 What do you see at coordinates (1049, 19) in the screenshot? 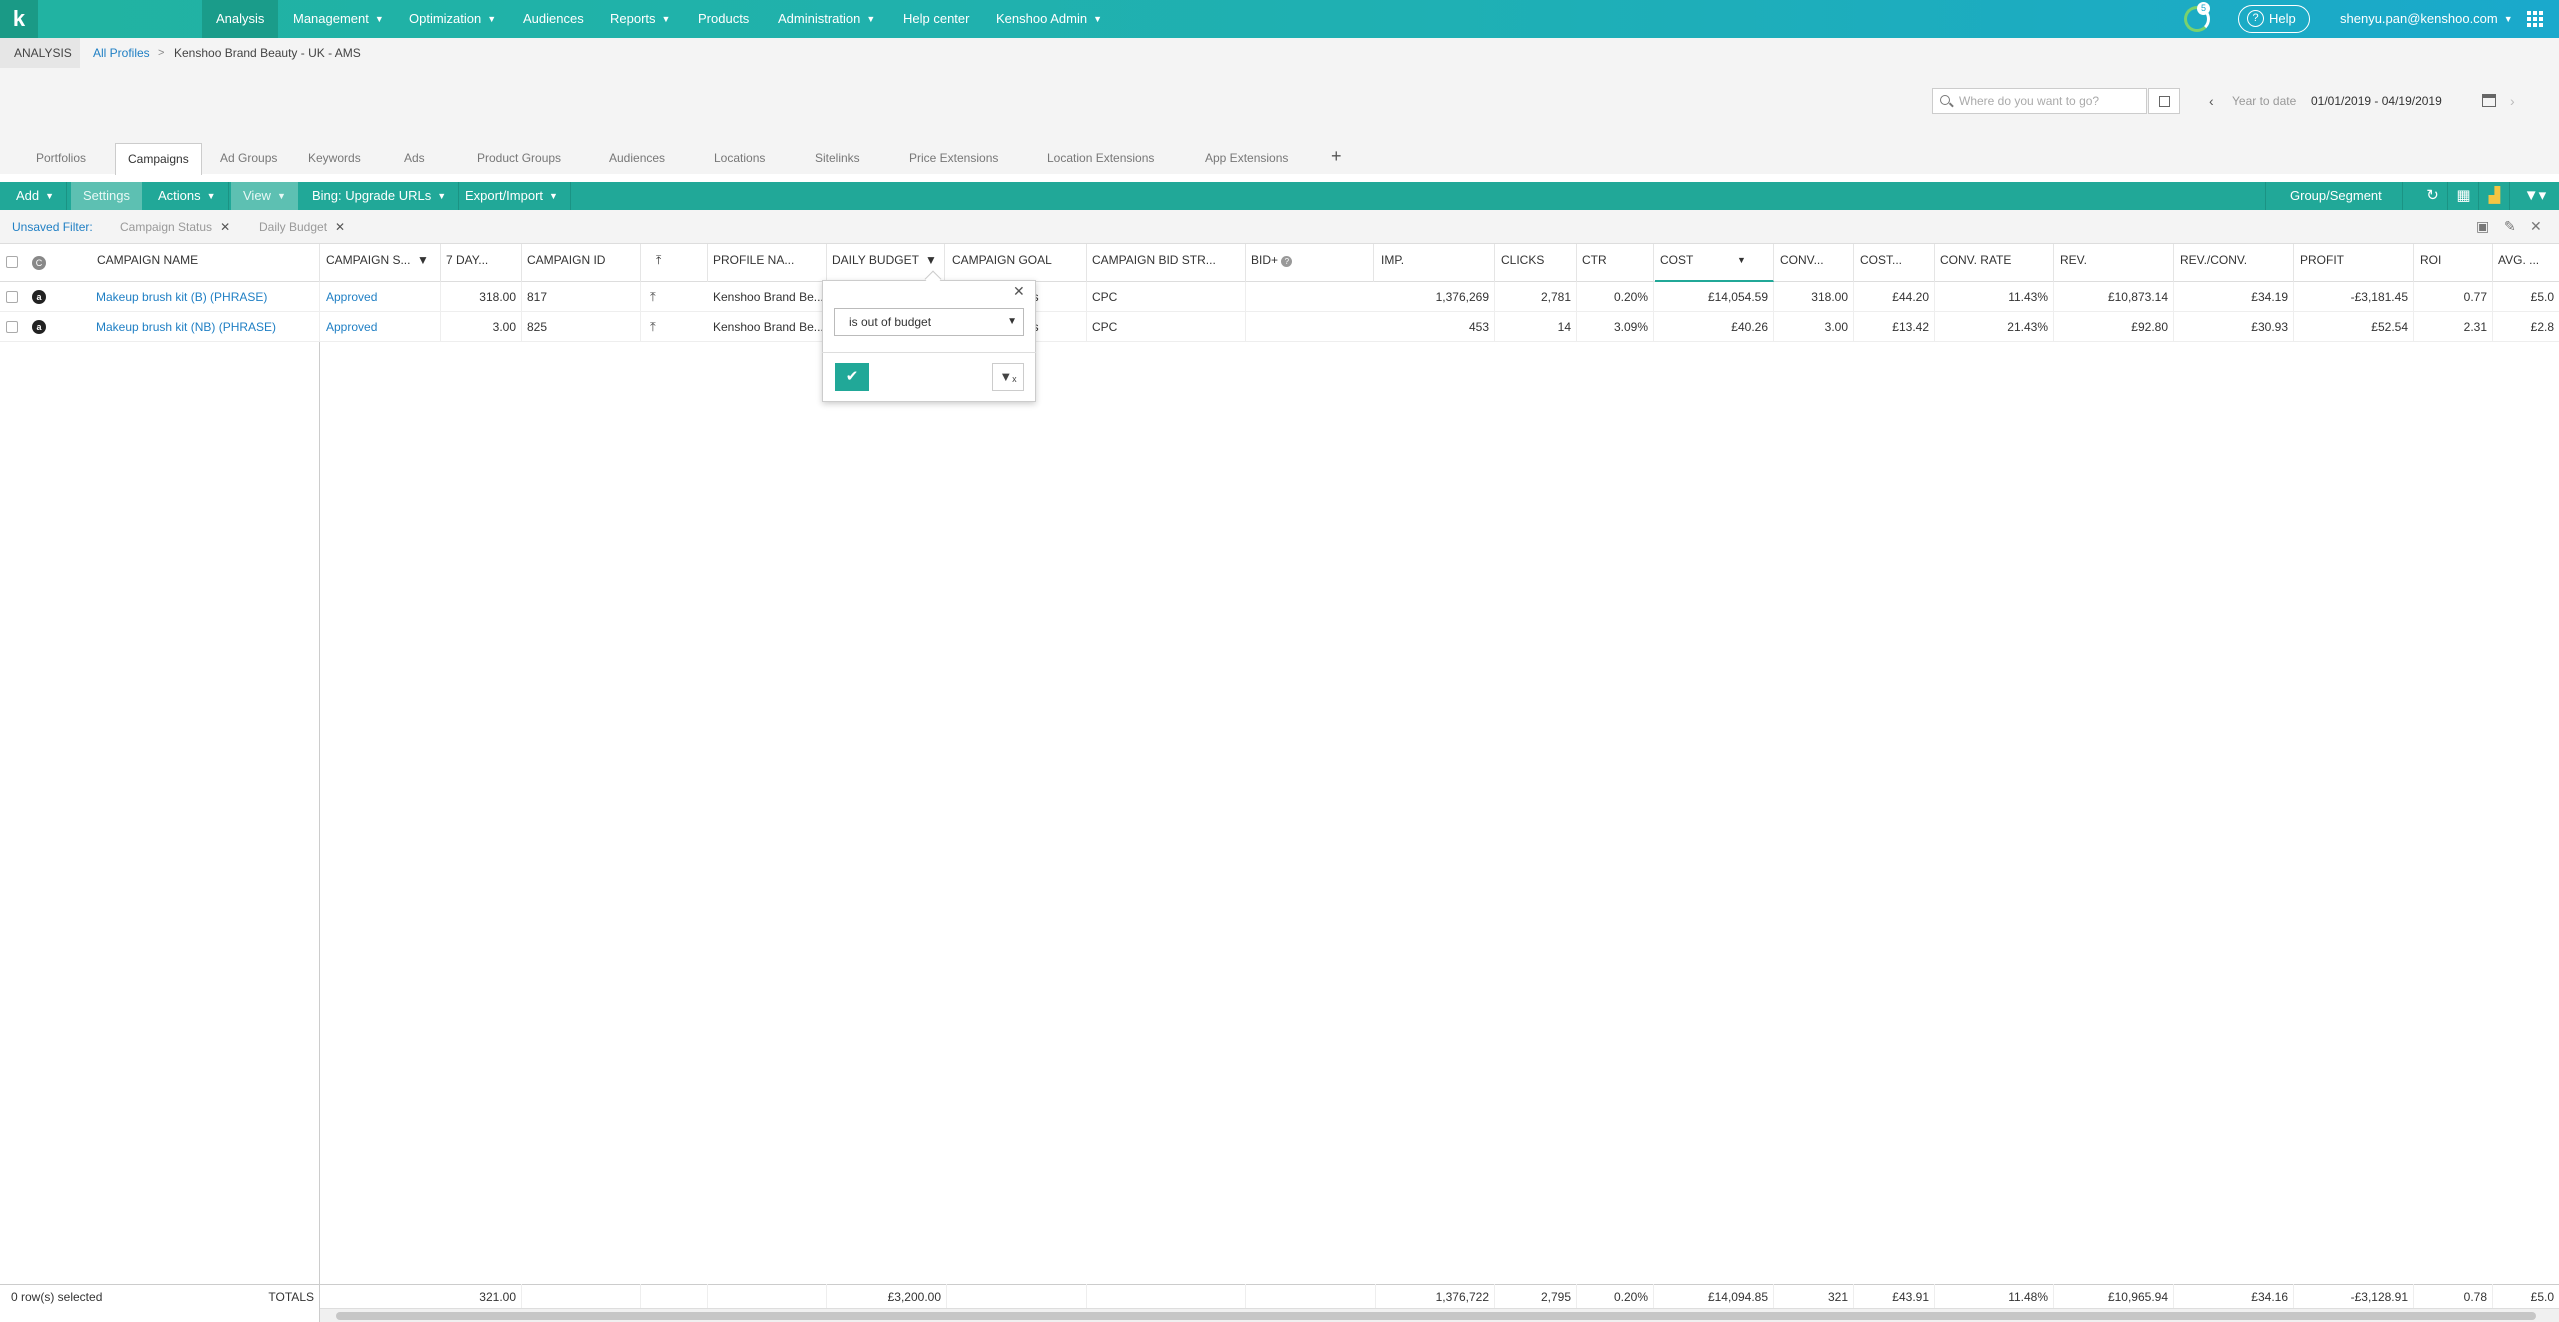
I see `nav-kenshoo-admin: Kenshoo Admin ▼` at bounding box center [1049, 19].